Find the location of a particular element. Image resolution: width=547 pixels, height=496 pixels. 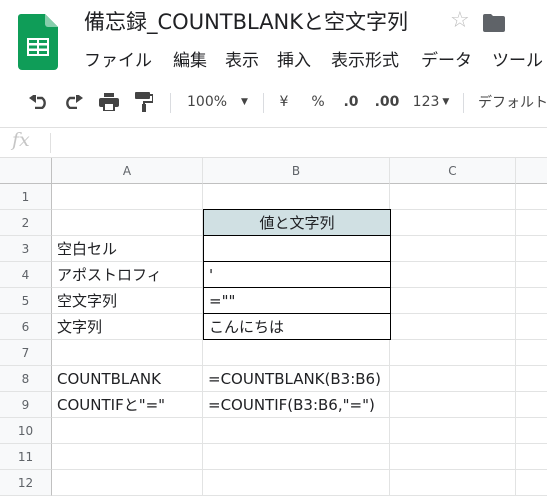

menu-view: 表示 is located at coordinates (242, 58).